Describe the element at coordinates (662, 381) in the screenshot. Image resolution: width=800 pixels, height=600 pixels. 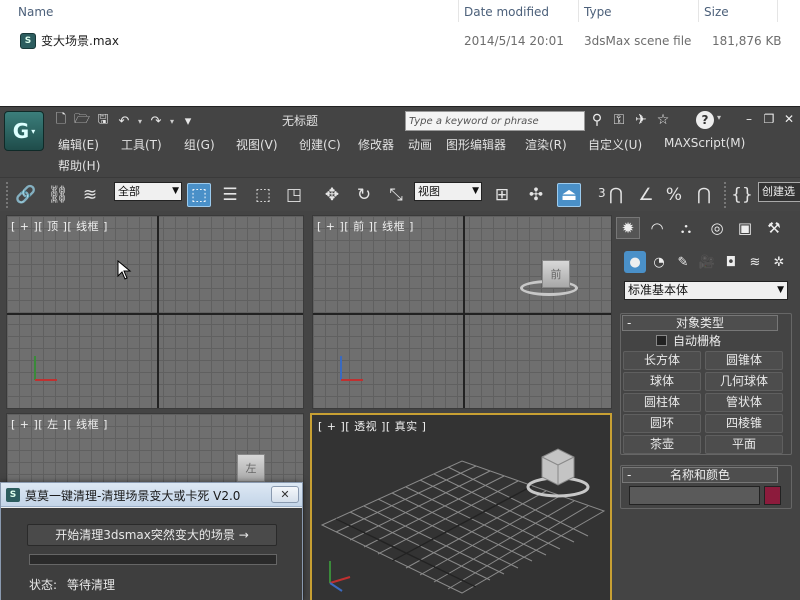
I see `primitive-sphere-button: 球体` at that location.